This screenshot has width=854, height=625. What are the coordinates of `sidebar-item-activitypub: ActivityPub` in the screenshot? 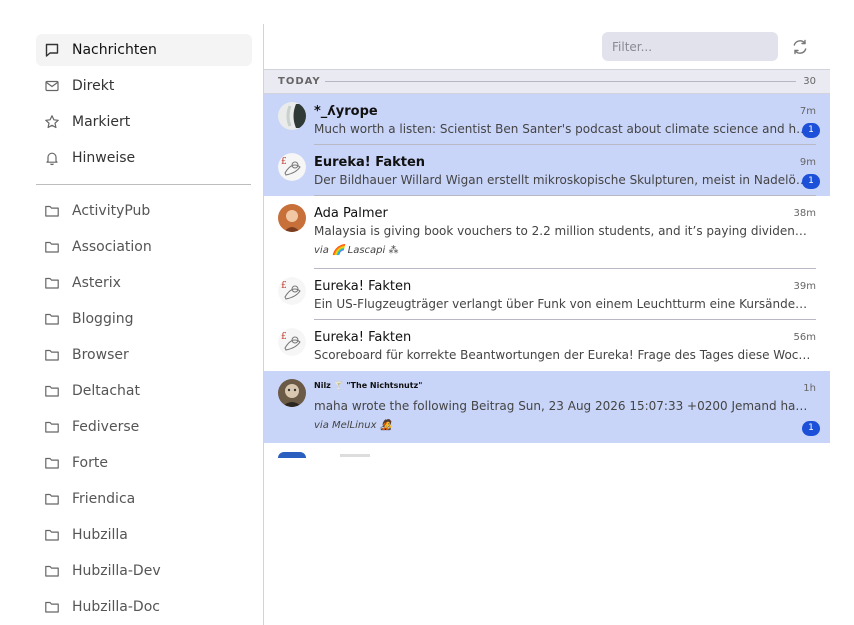 It's located at (144, 211).